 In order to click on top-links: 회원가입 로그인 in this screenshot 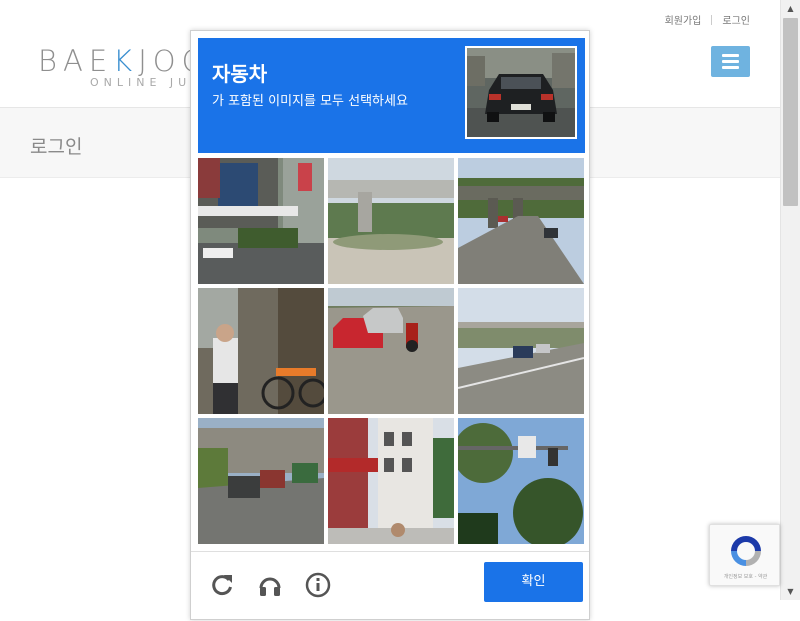, I will do `click(707, 19)`.